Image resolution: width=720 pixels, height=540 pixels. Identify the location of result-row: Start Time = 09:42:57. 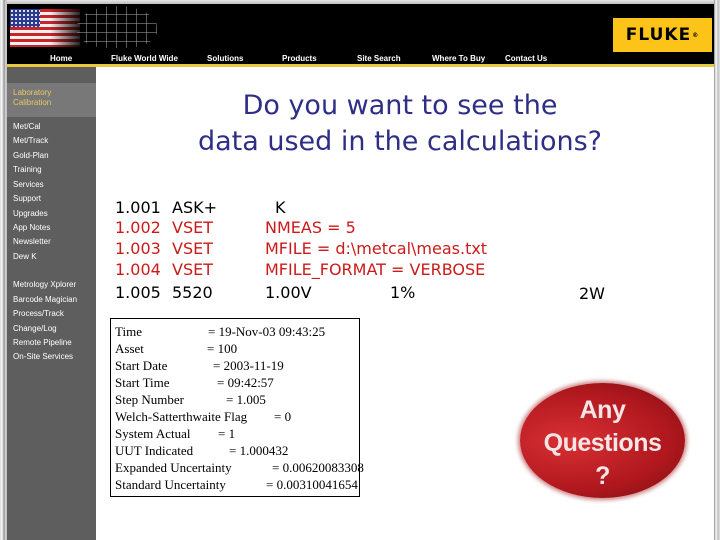
(194, 382).